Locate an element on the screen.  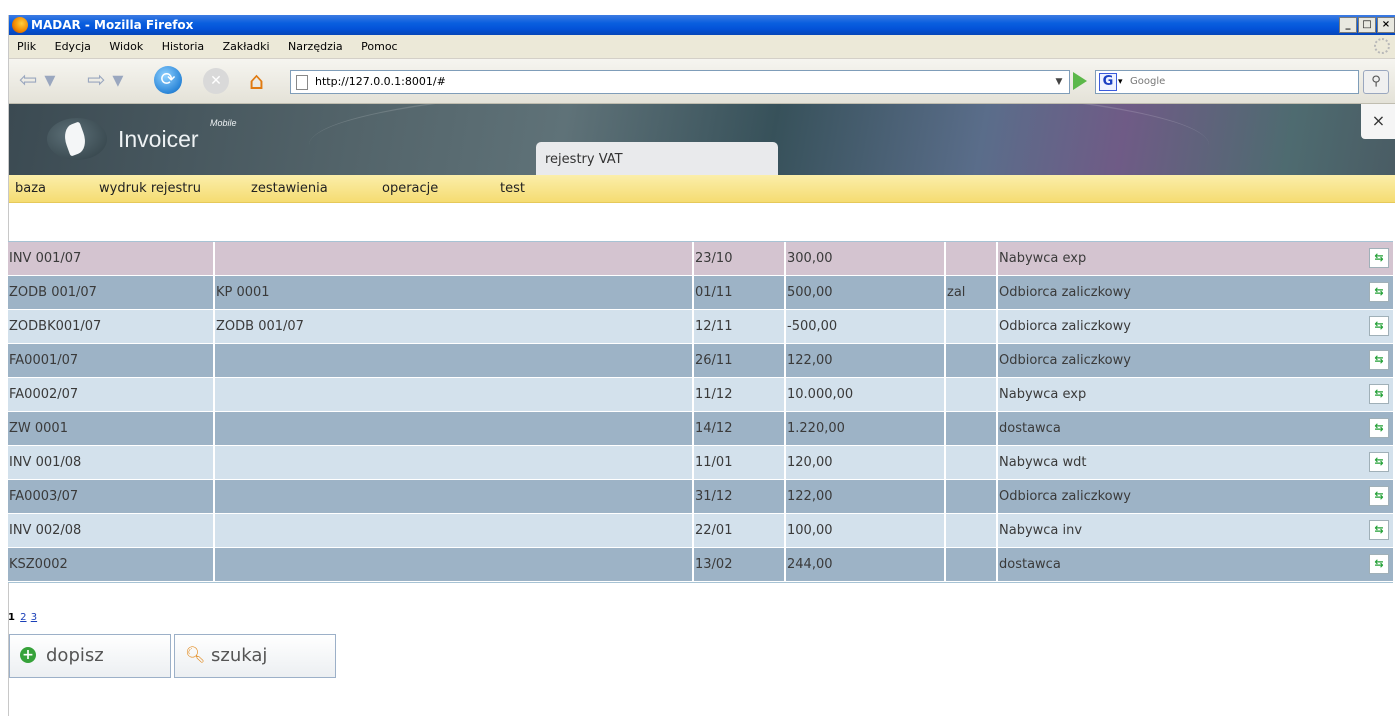
row-amount-cell: 1.220,00 is located at coordinates (866, 428).